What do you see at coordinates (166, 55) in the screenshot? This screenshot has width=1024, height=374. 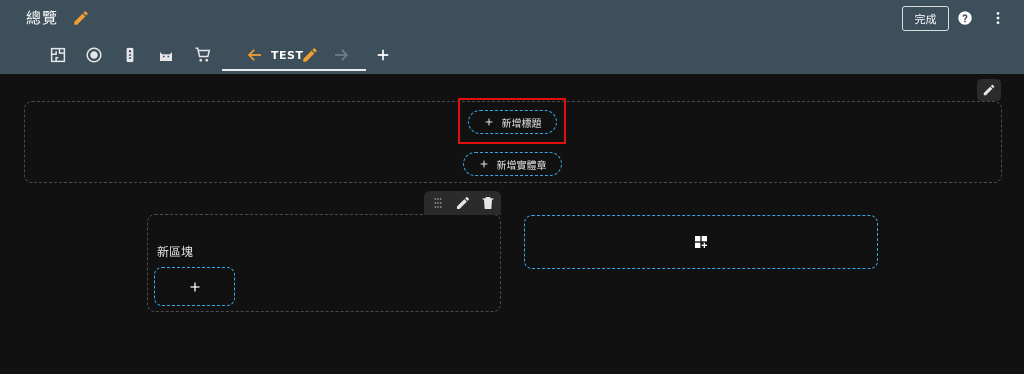 I see `cat-icon` at bounding box center [166, 55].